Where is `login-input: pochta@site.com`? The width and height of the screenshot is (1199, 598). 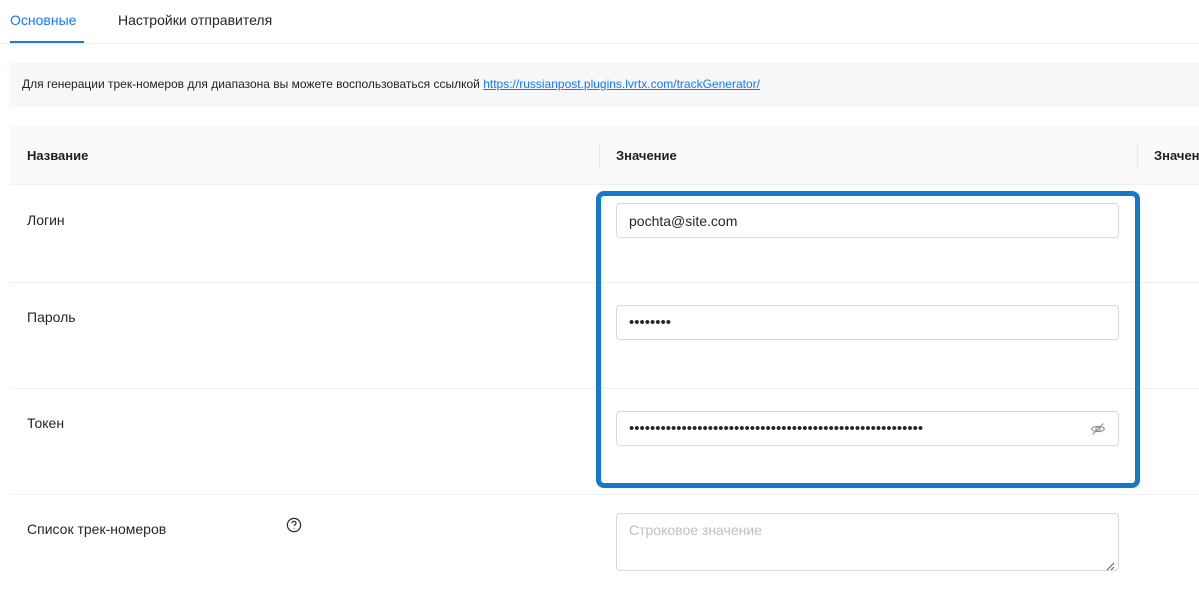 login-input: pochta@site.com is located at coordinates (867, 220).